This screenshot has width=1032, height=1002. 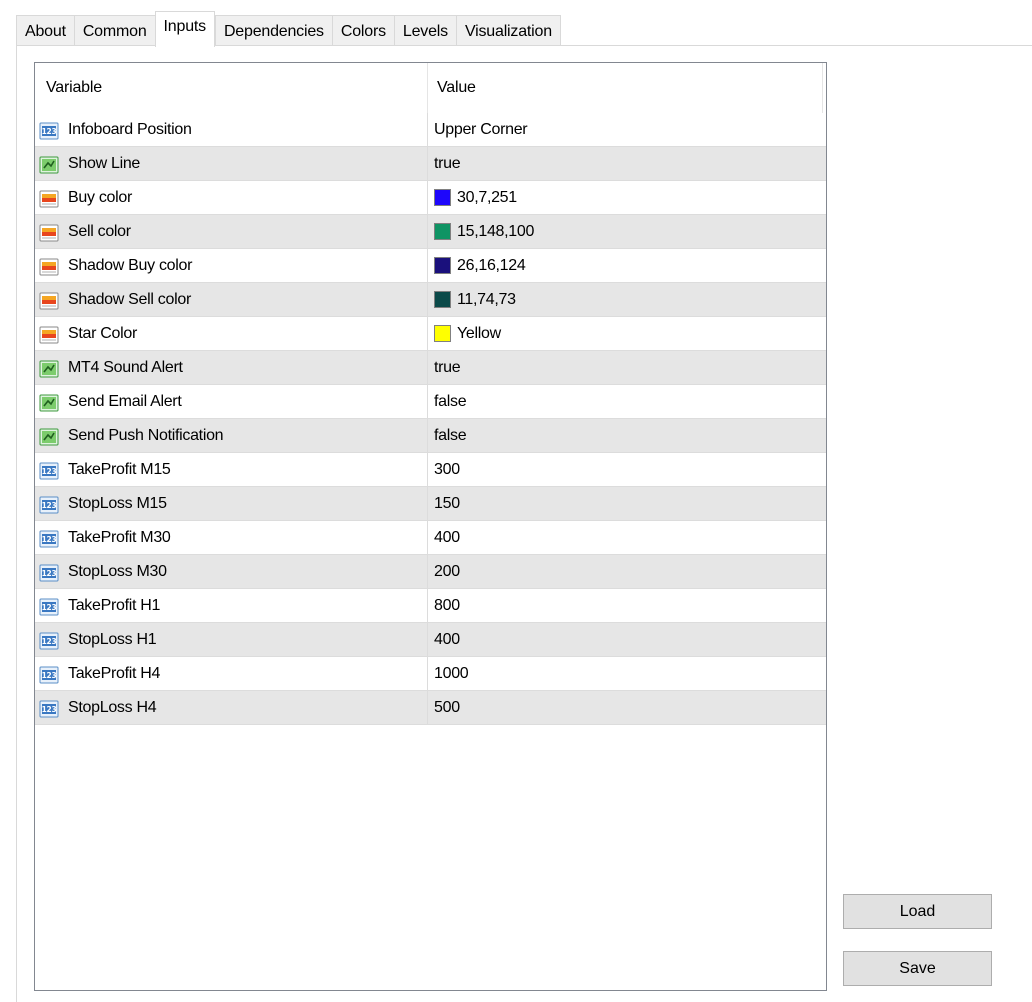 I want to click on variable-cell: 123 TakeProfit M15, so click(x=231, y=469).